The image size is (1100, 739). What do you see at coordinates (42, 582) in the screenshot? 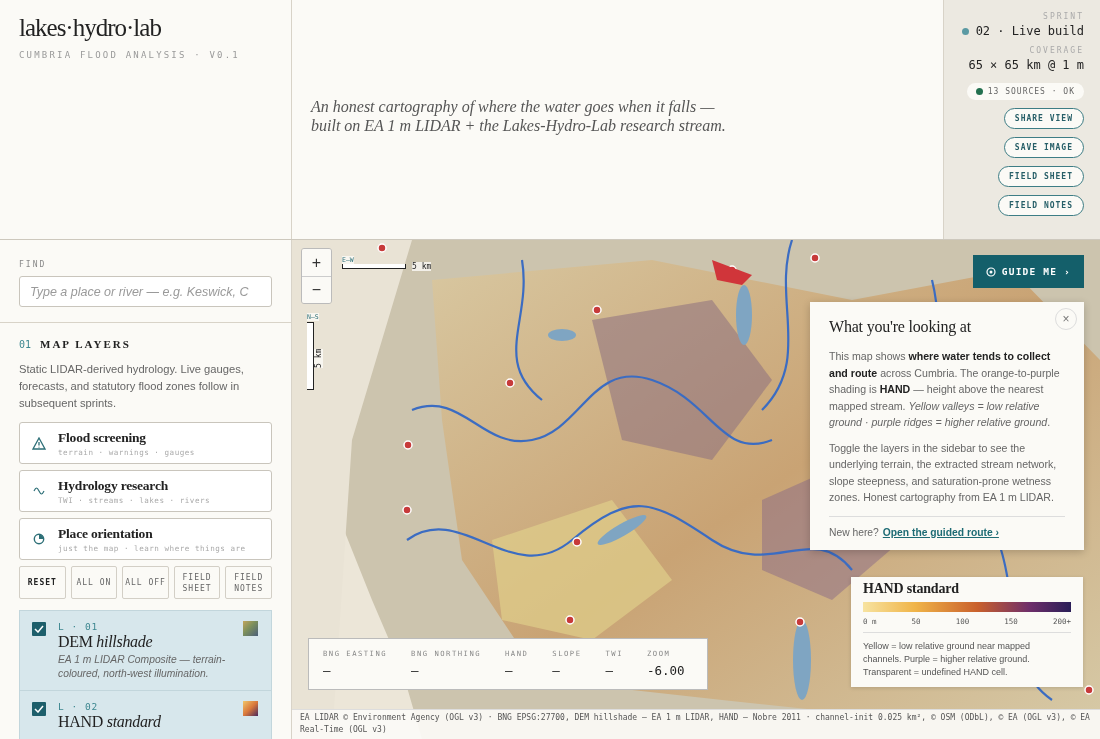
I see `layer-tool-button: RESET` at bounding box center [42, 582].